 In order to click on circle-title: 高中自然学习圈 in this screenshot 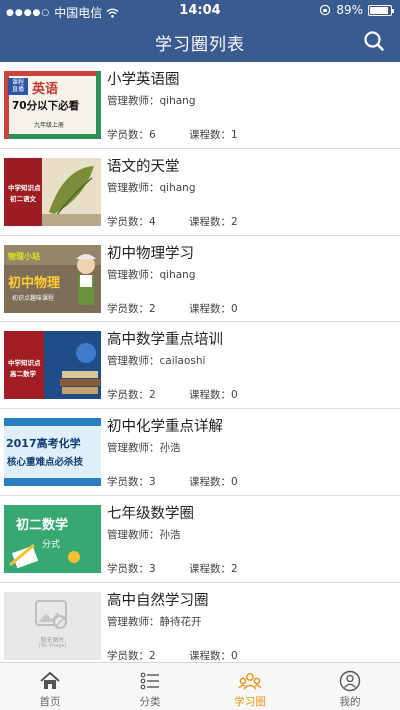, I will do `click(158, 600)`.